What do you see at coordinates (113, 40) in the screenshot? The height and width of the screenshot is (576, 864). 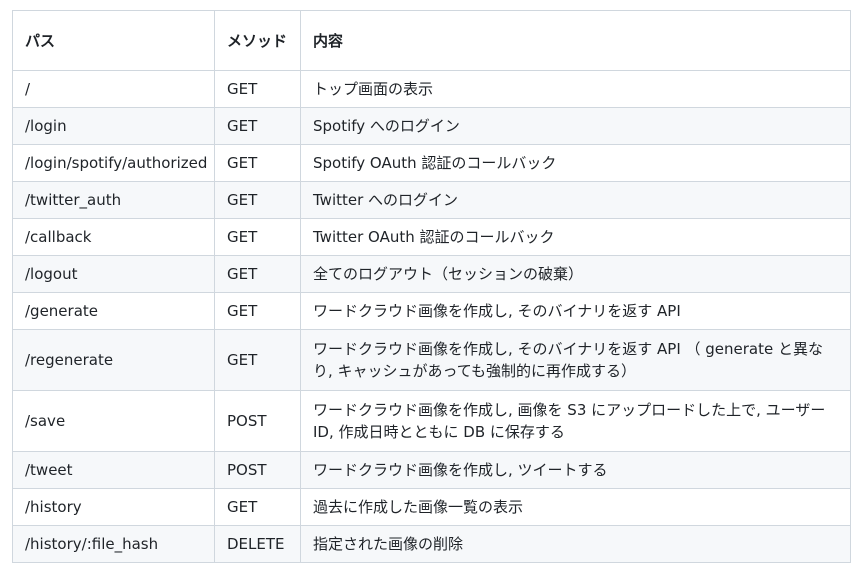 I see `header-path: パス` at bounding box center [113, 40].